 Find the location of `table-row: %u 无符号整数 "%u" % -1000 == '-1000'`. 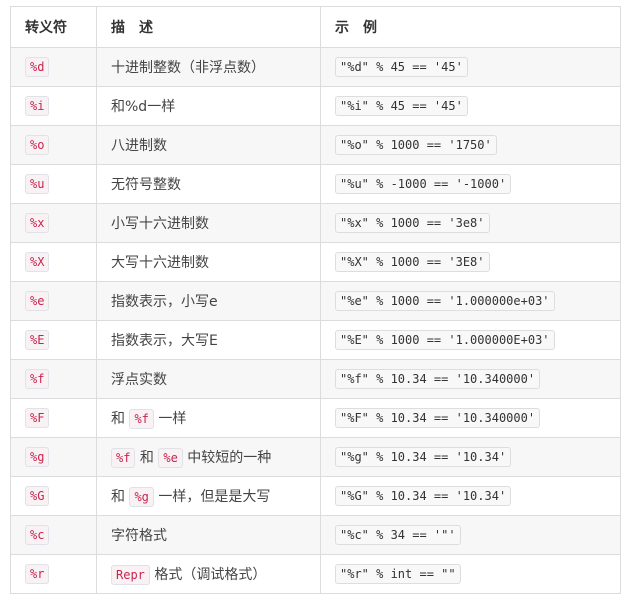

table-row: %u 无符号整数 "%u" % -1000 == '-1000' is located at coordinates (315, 184).